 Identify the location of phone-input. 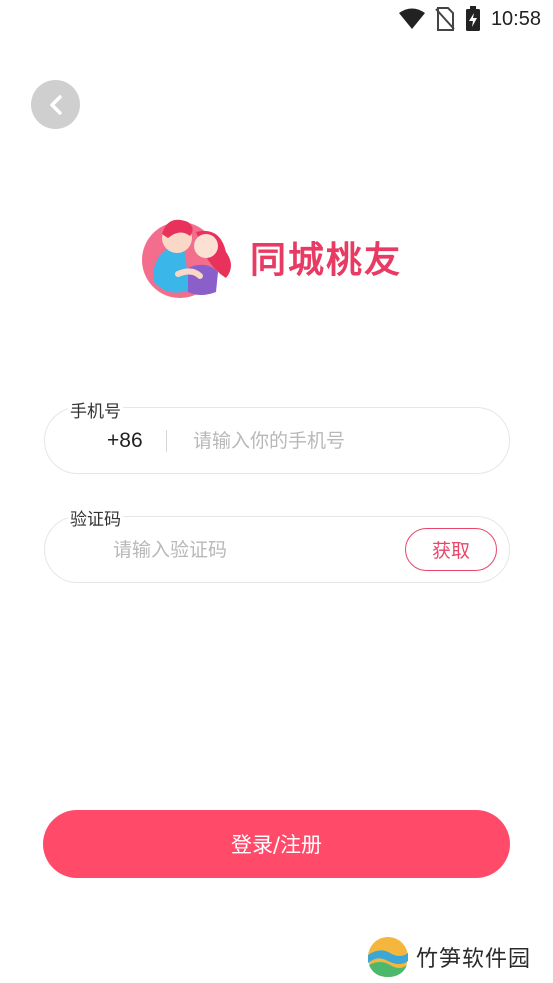
(343, 442).